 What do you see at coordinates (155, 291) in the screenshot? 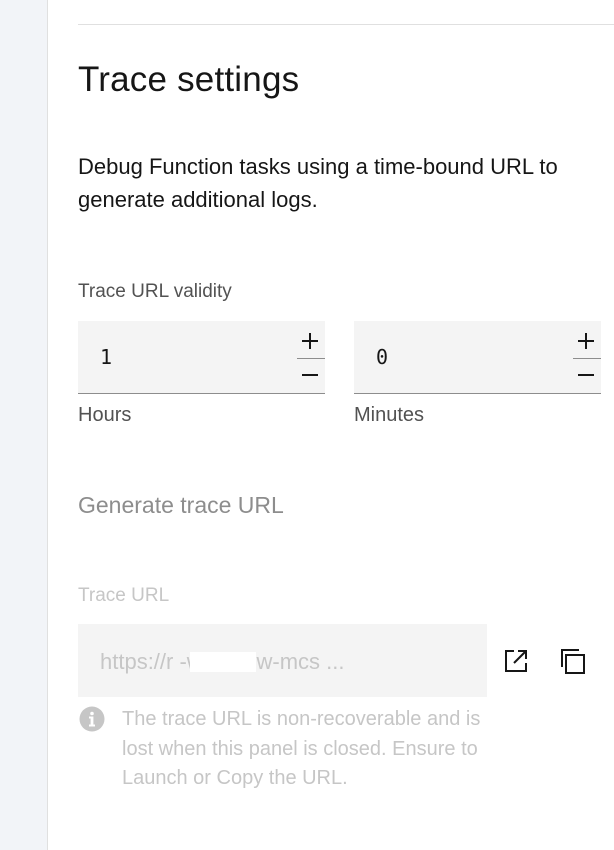
I see `trace-url-validity-label: Trace URL validity` at bounding box center [155, 291].